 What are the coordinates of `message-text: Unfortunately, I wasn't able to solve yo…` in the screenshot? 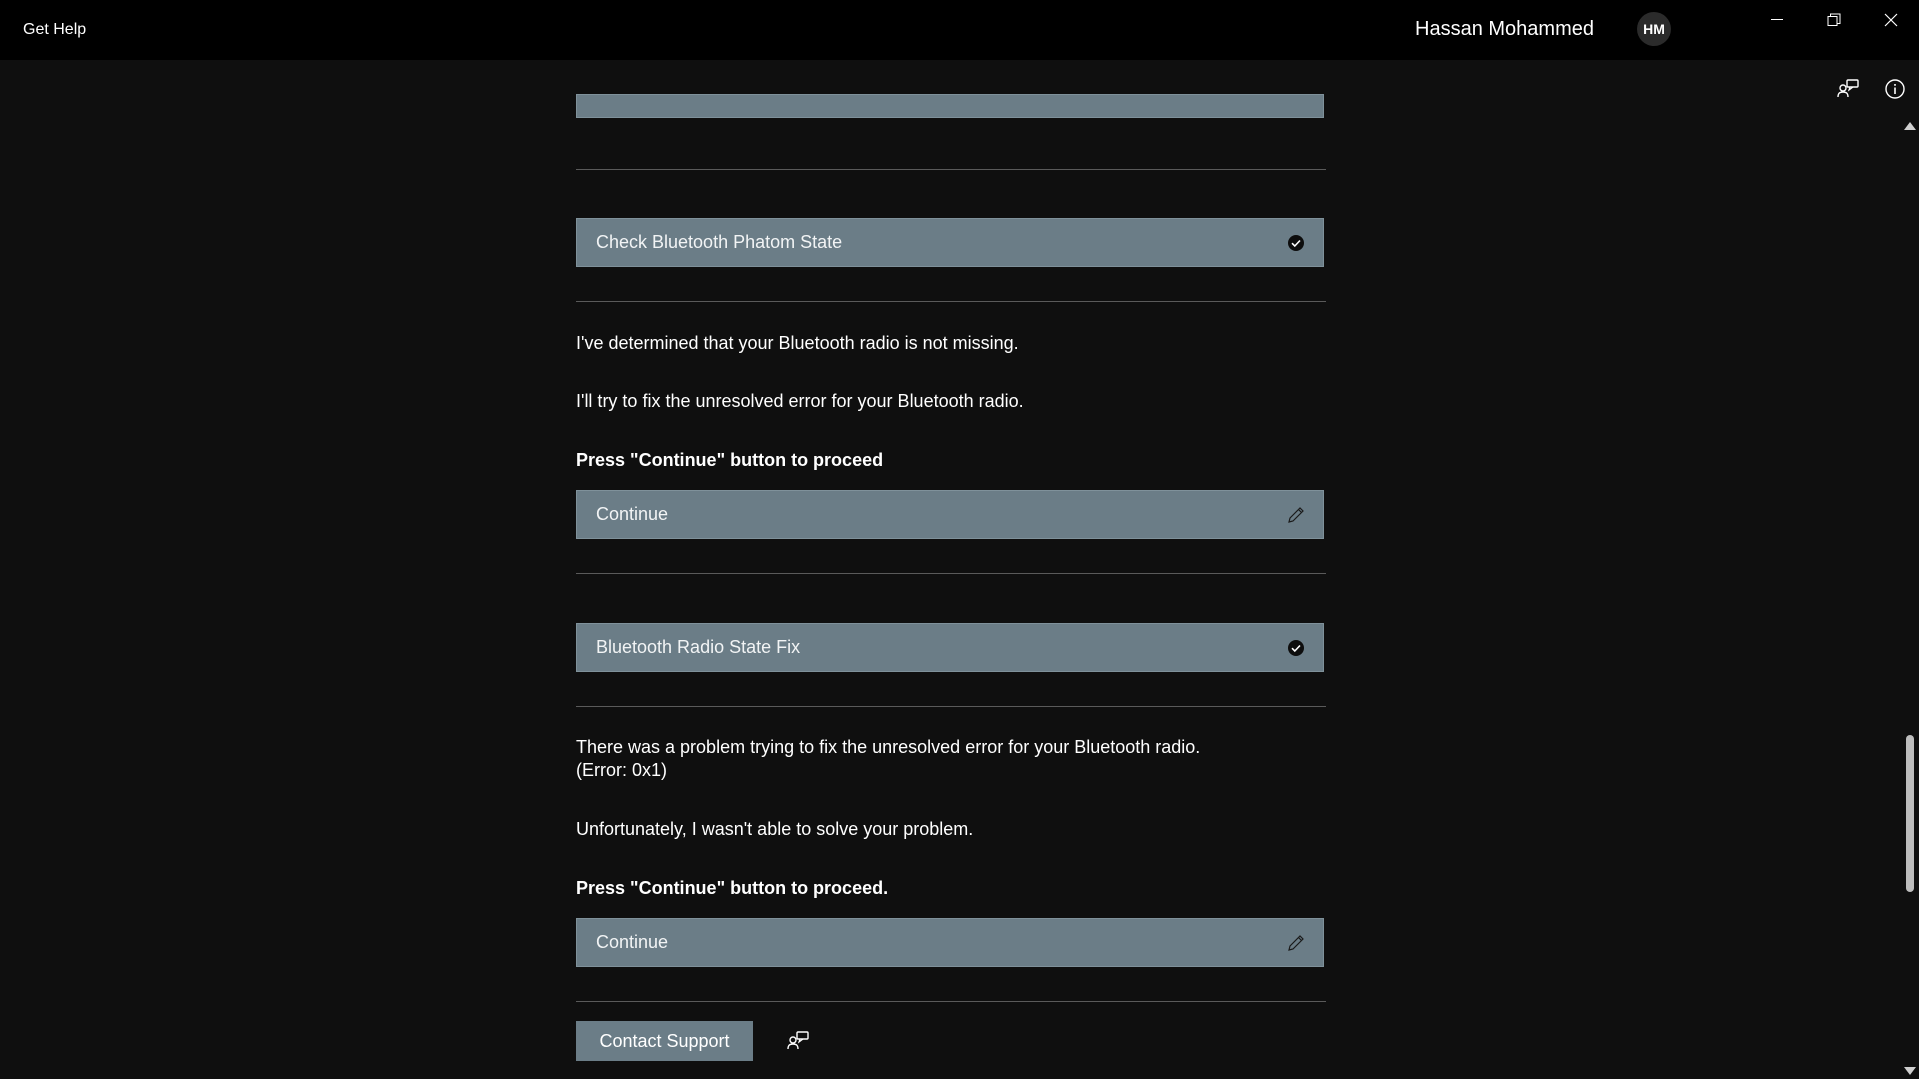 It's located at (775, 829).